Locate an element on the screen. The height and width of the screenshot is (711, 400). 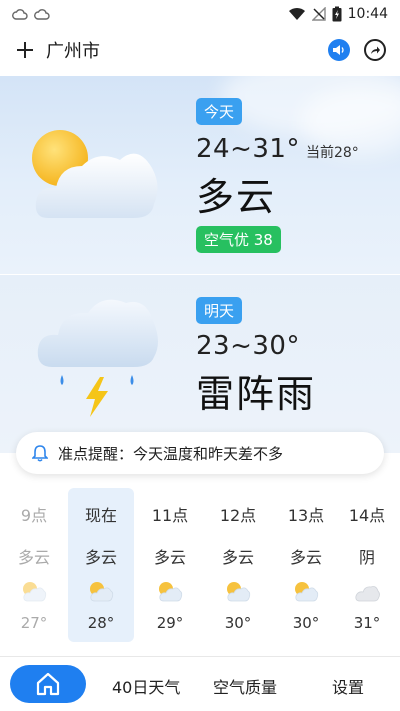
home-icon is located at coordinates (48, 684).